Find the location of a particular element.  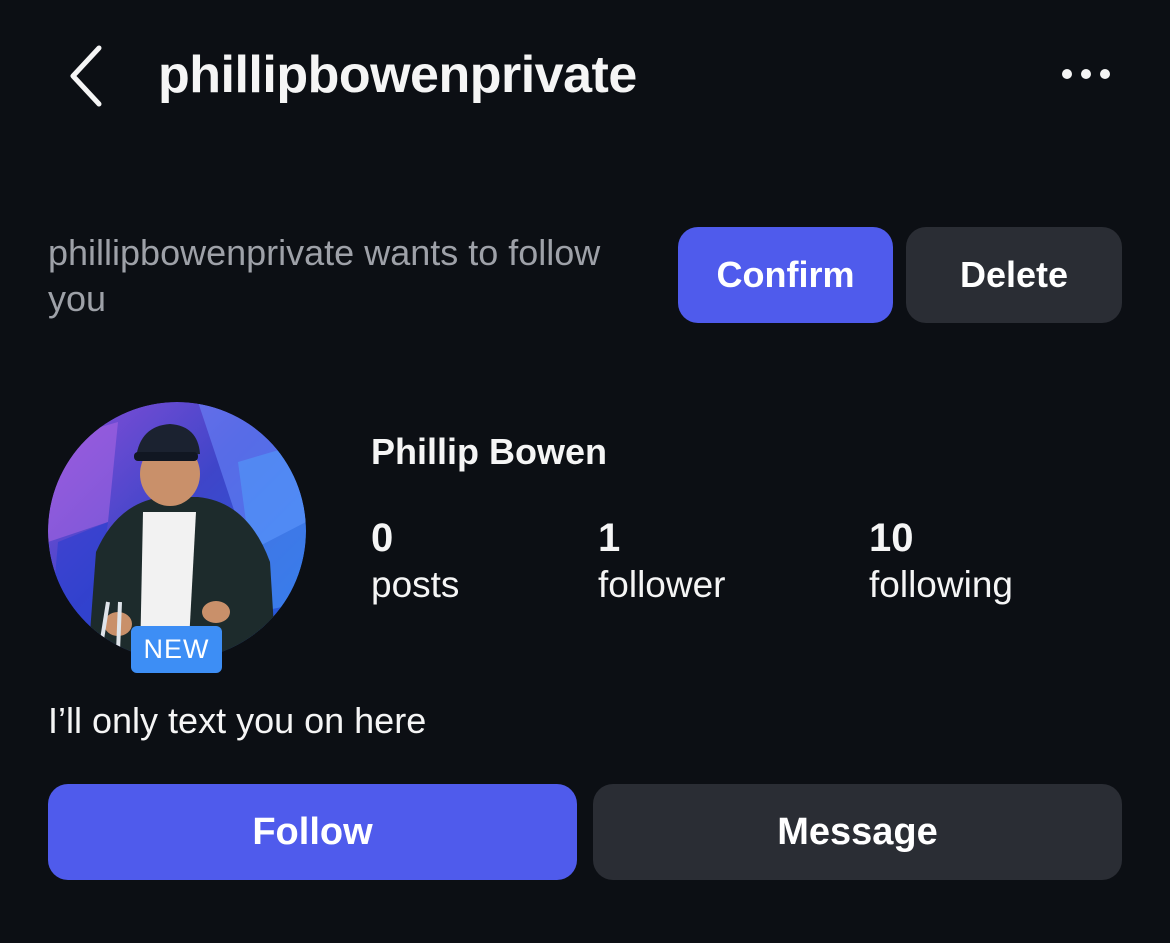

profile-photo is located at coordinates (177, 531).